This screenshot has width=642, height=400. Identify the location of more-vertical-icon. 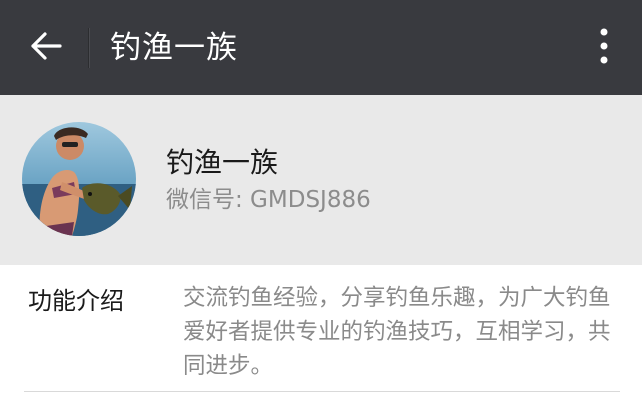
(604, 48).